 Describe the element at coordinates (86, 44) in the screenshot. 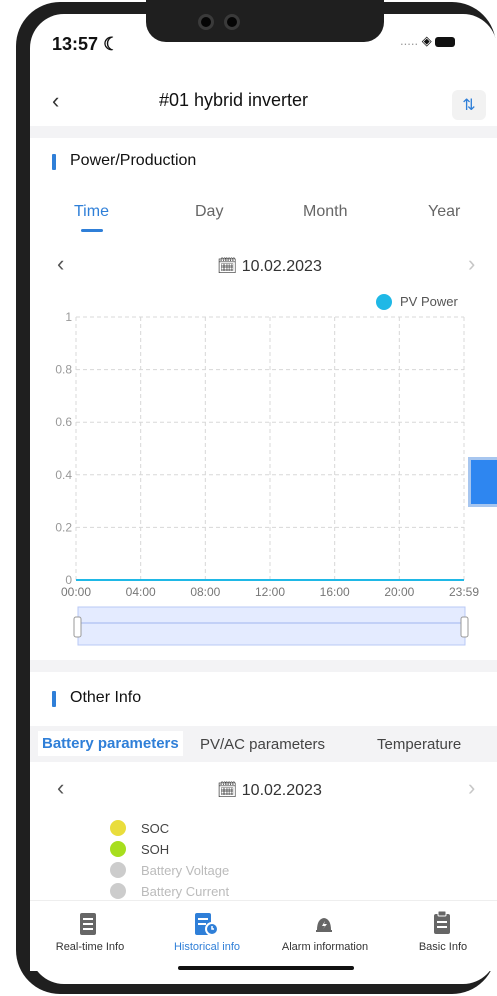

I see `status-time: 13:57 ☾` at that location.